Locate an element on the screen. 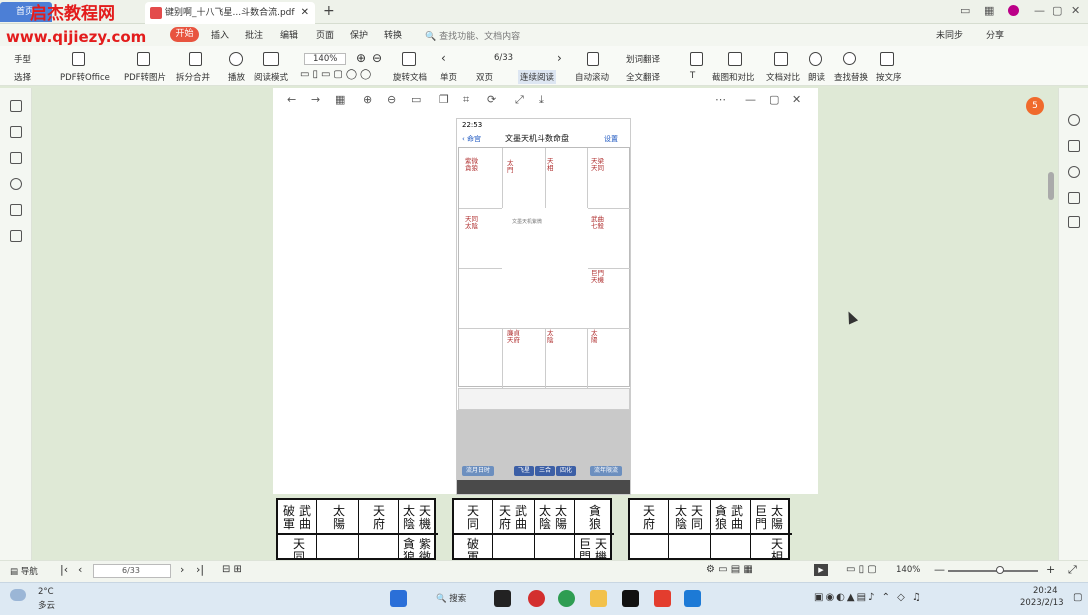 The height and width of the screenshot is (615, 1088). menu-page: 页面 is located at coordinates (325, 34).